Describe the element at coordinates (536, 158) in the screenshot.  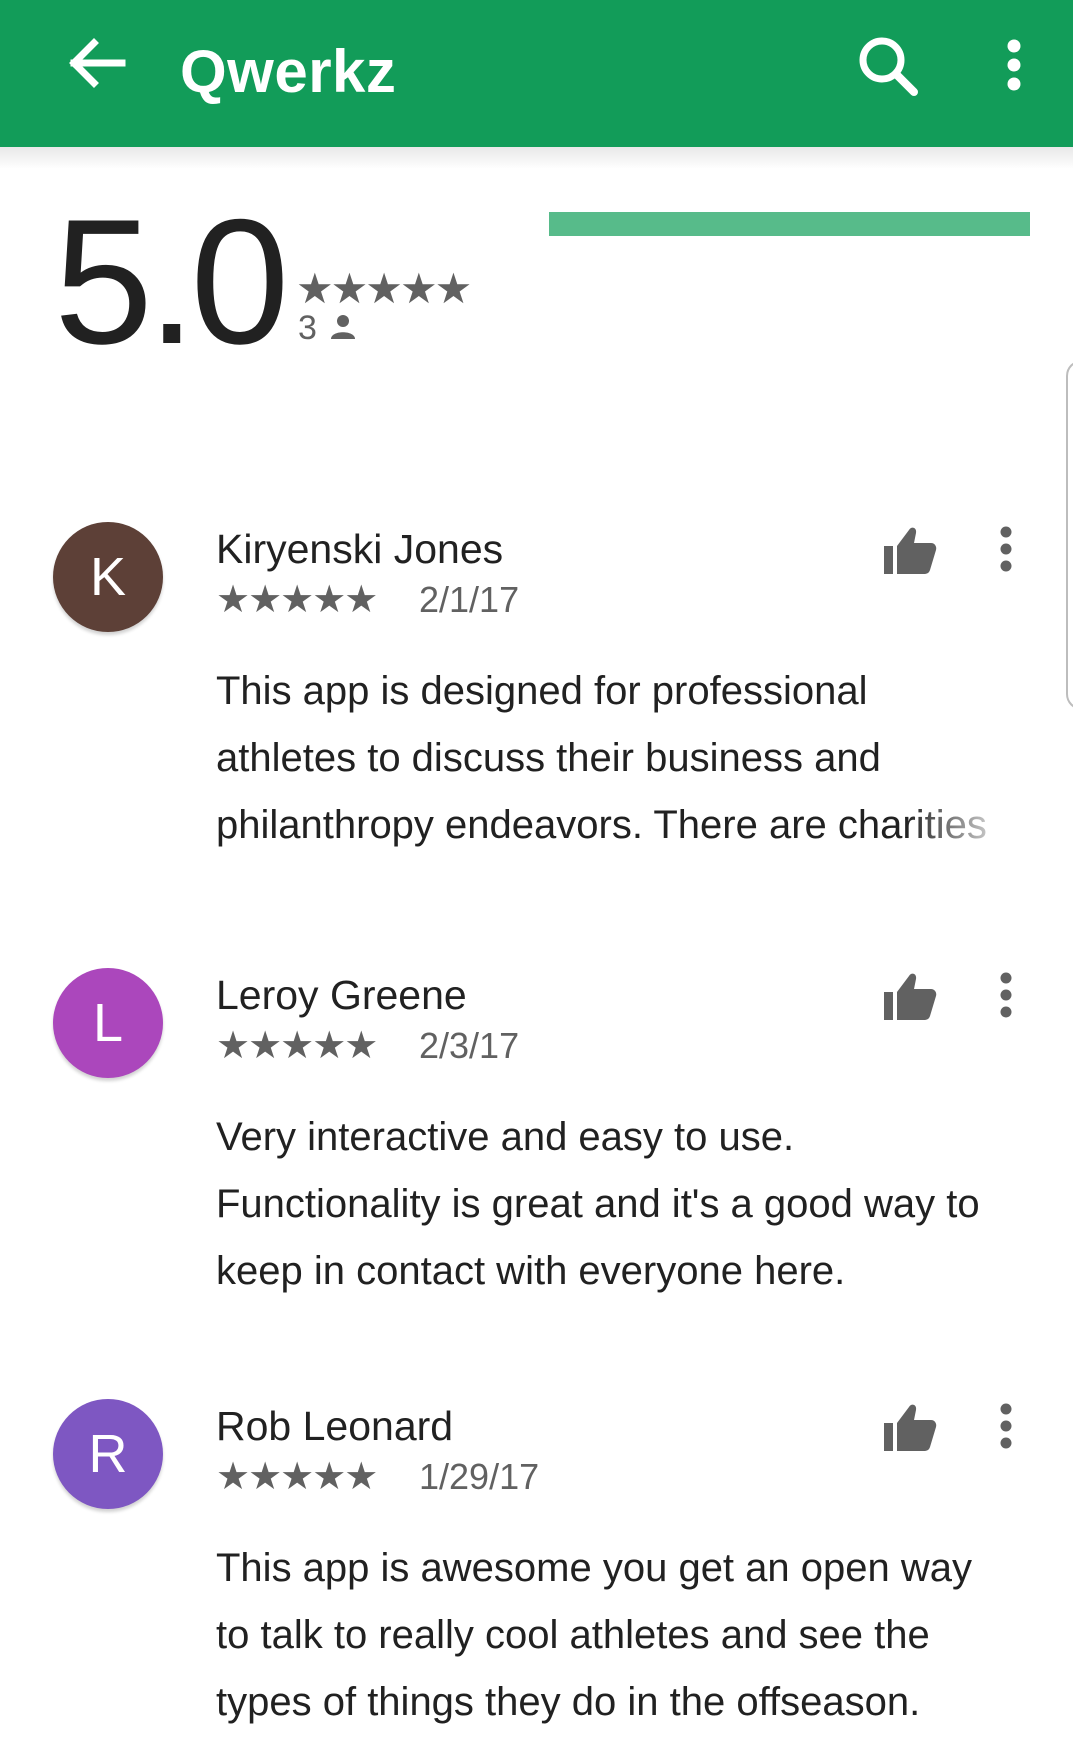
I see `app-bar-shadow` at that location.